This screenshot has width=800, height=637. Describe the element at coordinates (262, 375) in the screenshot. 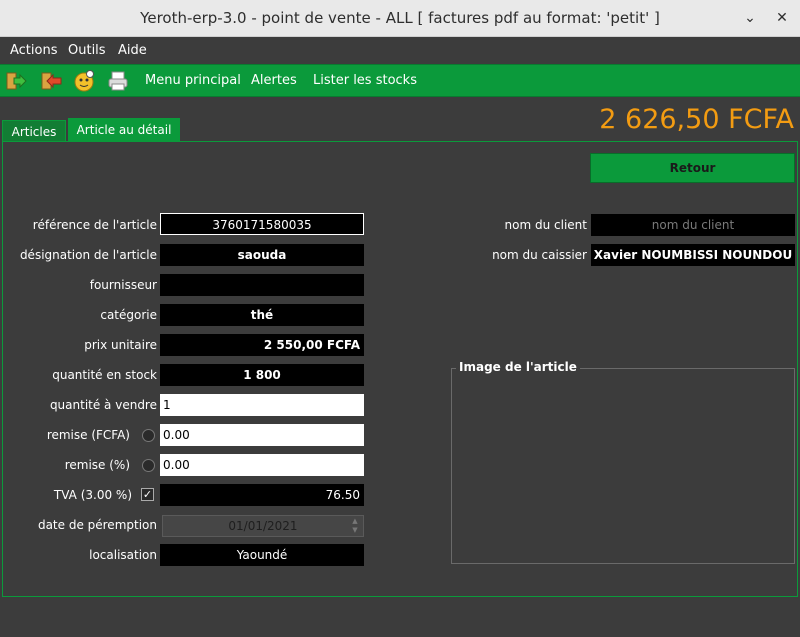

I see `quantite-stock-field: 1 800` at that location.